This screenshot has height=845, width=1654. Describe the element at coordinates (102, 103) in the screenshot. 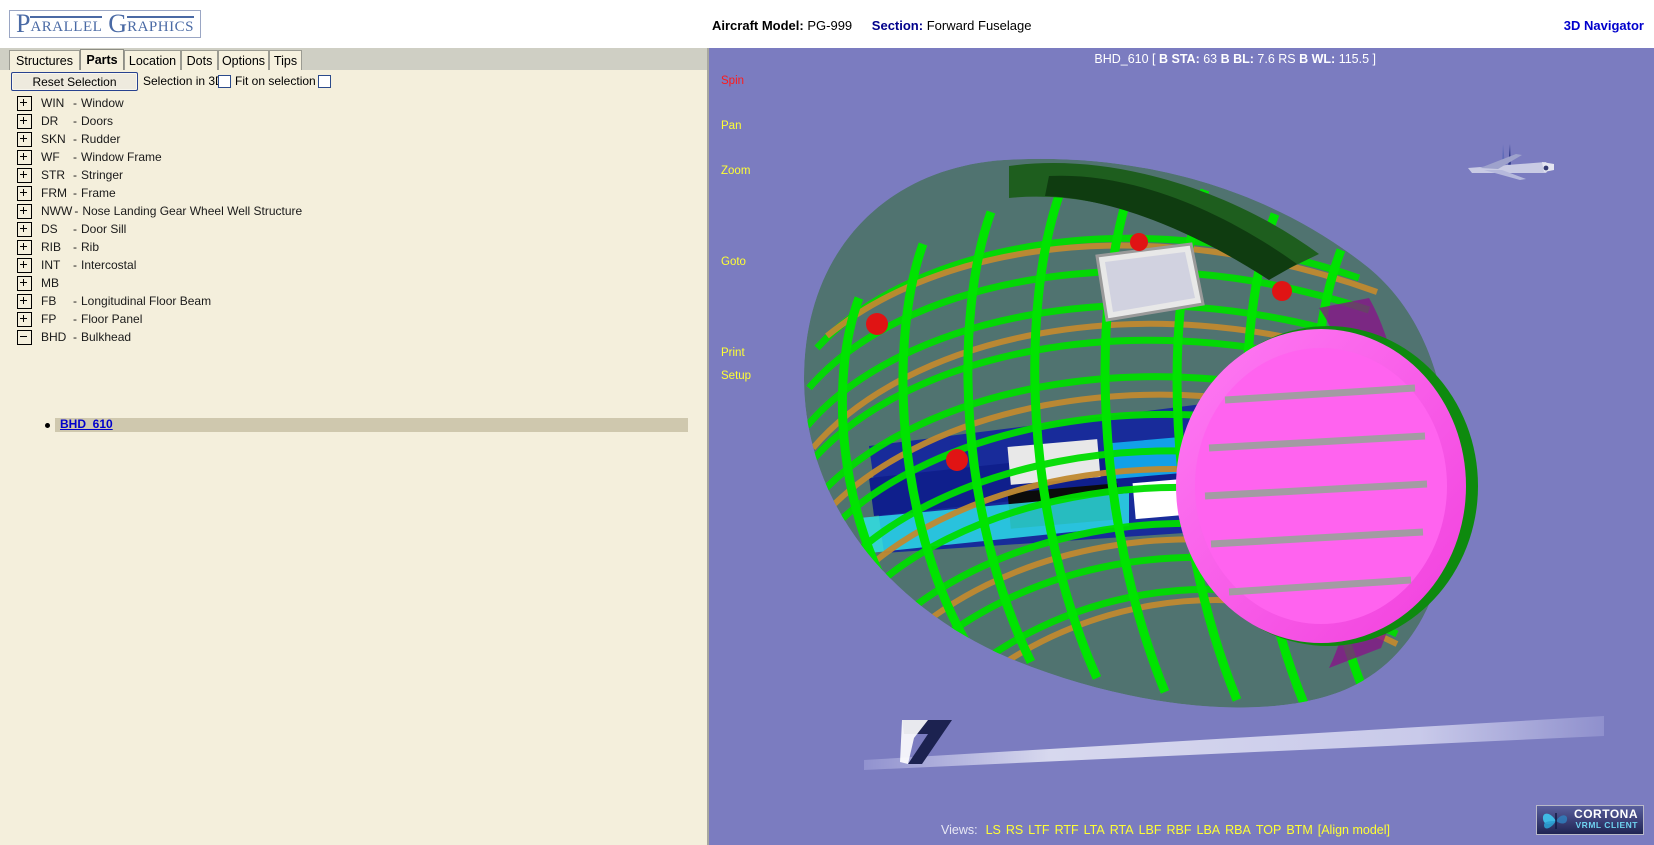

I see `tree-row-name: Window` at that location.